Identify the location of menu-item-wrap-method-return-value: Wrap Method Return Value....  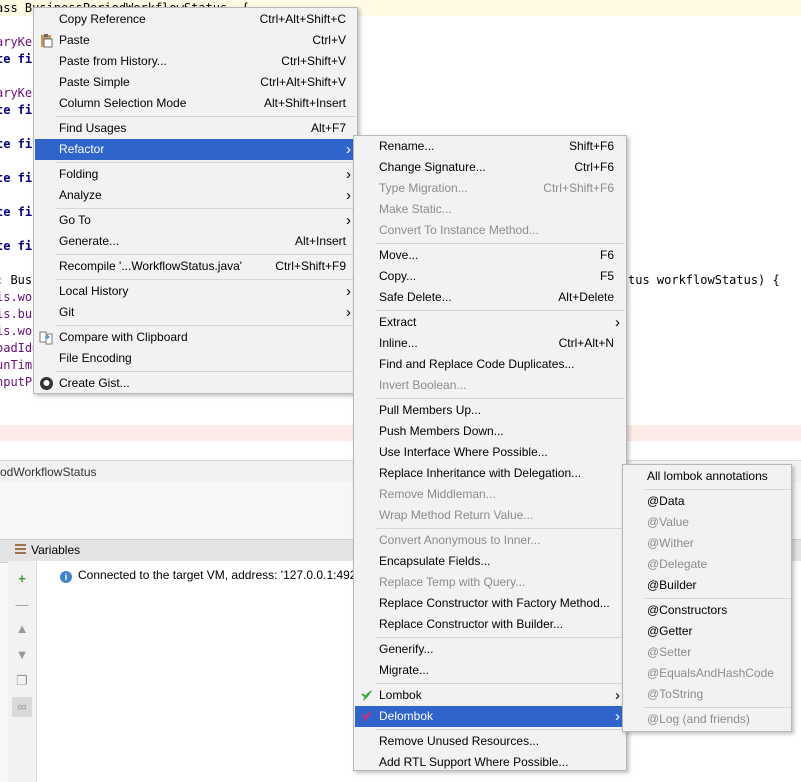
(490, 515).